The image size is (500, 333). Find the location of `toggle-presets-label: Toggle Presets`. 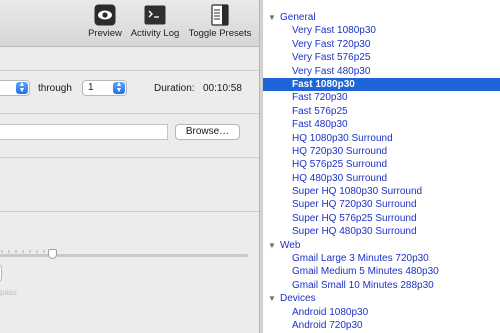

toggle-presets-label: Toggle Presets is located at coordinates (220, 33).